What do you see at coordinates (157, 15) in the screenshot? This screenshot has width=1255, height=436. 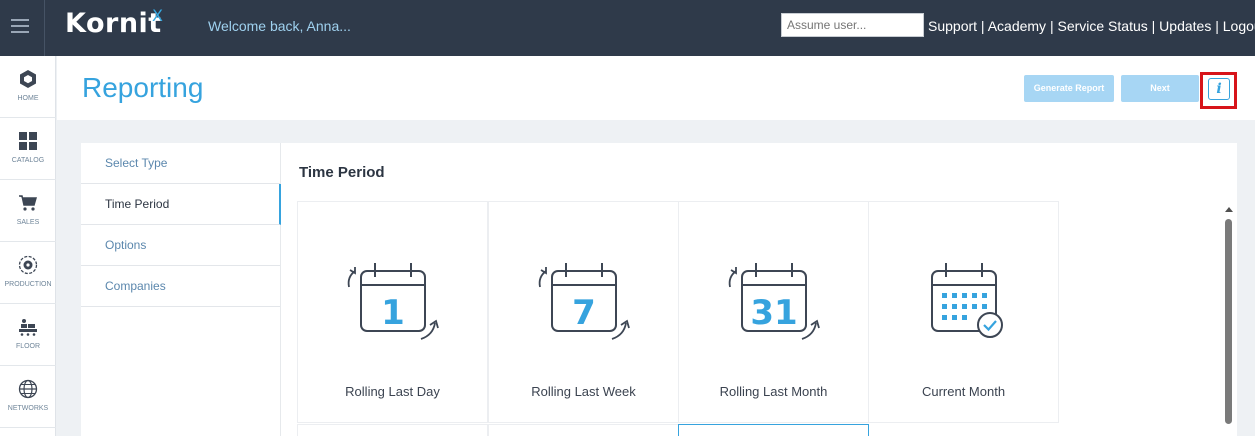 I see `brand-logo-suffix: X` at bounding box center [157, 15].